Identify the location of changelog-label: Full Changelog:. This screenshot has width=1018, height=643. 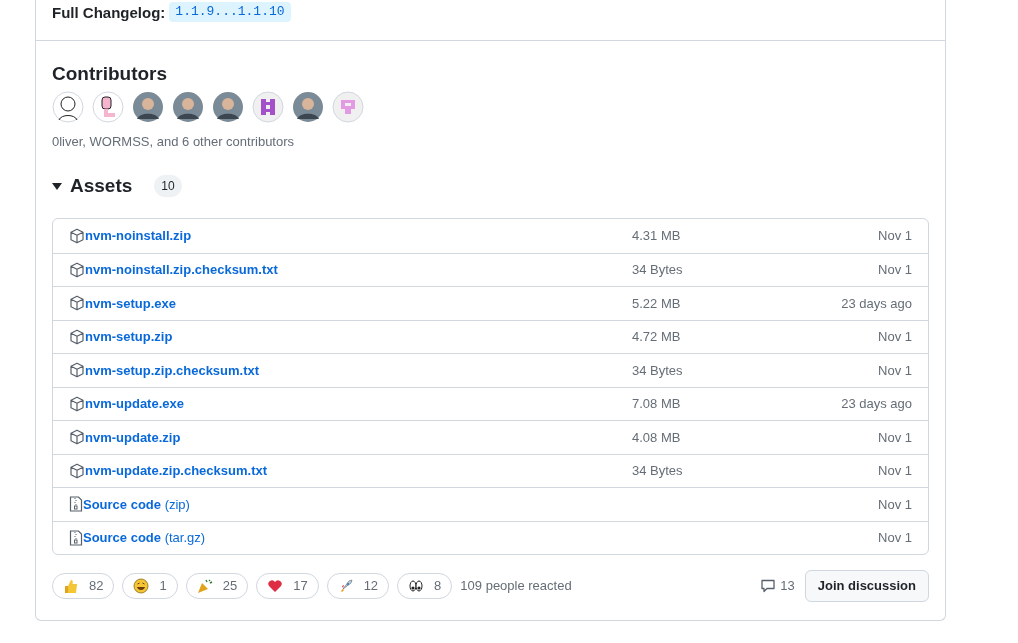
(109, 13).